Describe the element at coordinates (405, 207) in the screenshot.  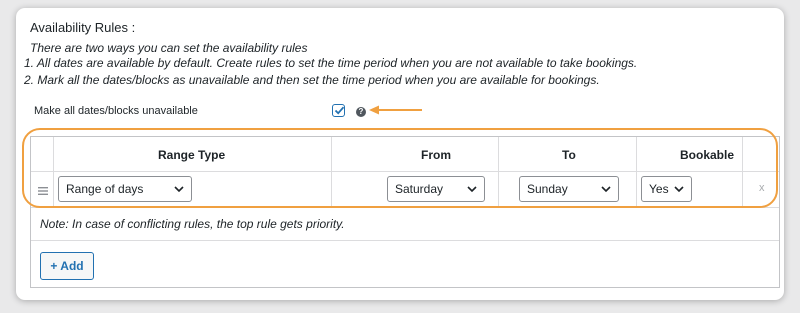
I see `row-divider` at that location.